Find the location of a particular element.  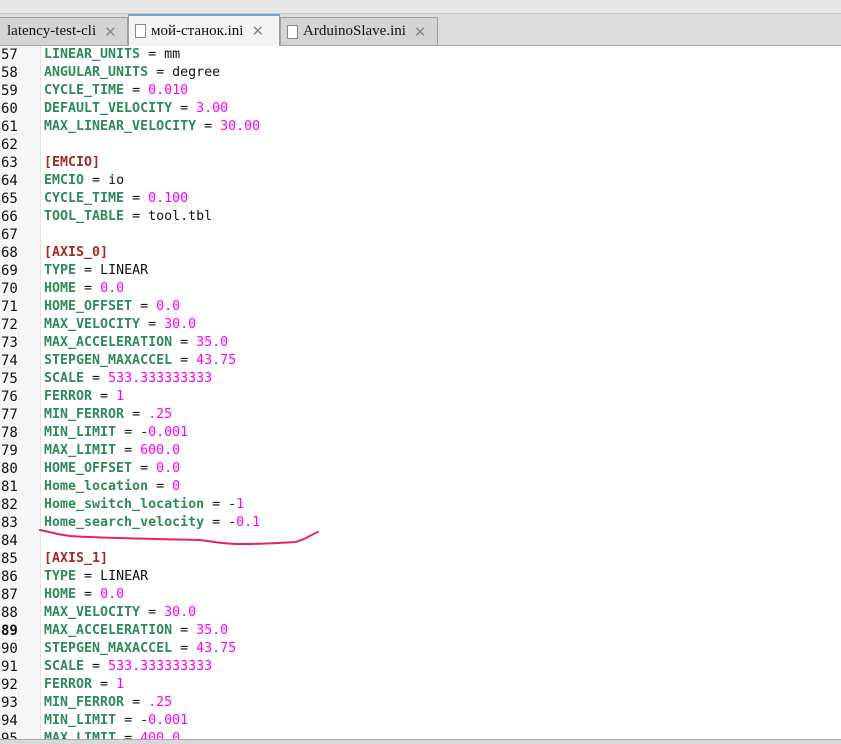

line-number: 87 is located at coordinates (9, 595).